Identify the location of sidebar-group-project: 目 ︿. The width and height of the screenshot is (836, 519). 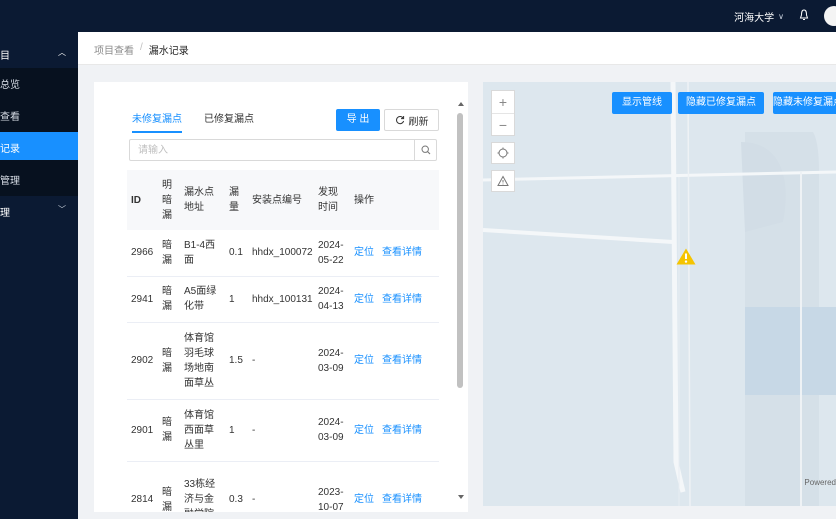
(39, 53).